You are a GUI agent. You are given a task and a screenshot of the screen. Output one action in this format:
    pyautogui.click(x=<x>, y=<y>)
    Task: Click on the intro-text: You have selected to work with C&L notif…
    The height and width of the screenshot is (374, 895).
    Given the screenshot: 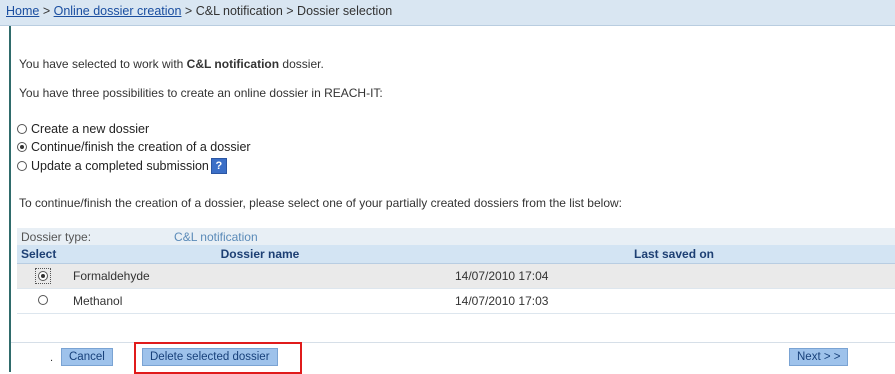 What is the action you would take?
    pyautogui.click(x=171, y=64)
    